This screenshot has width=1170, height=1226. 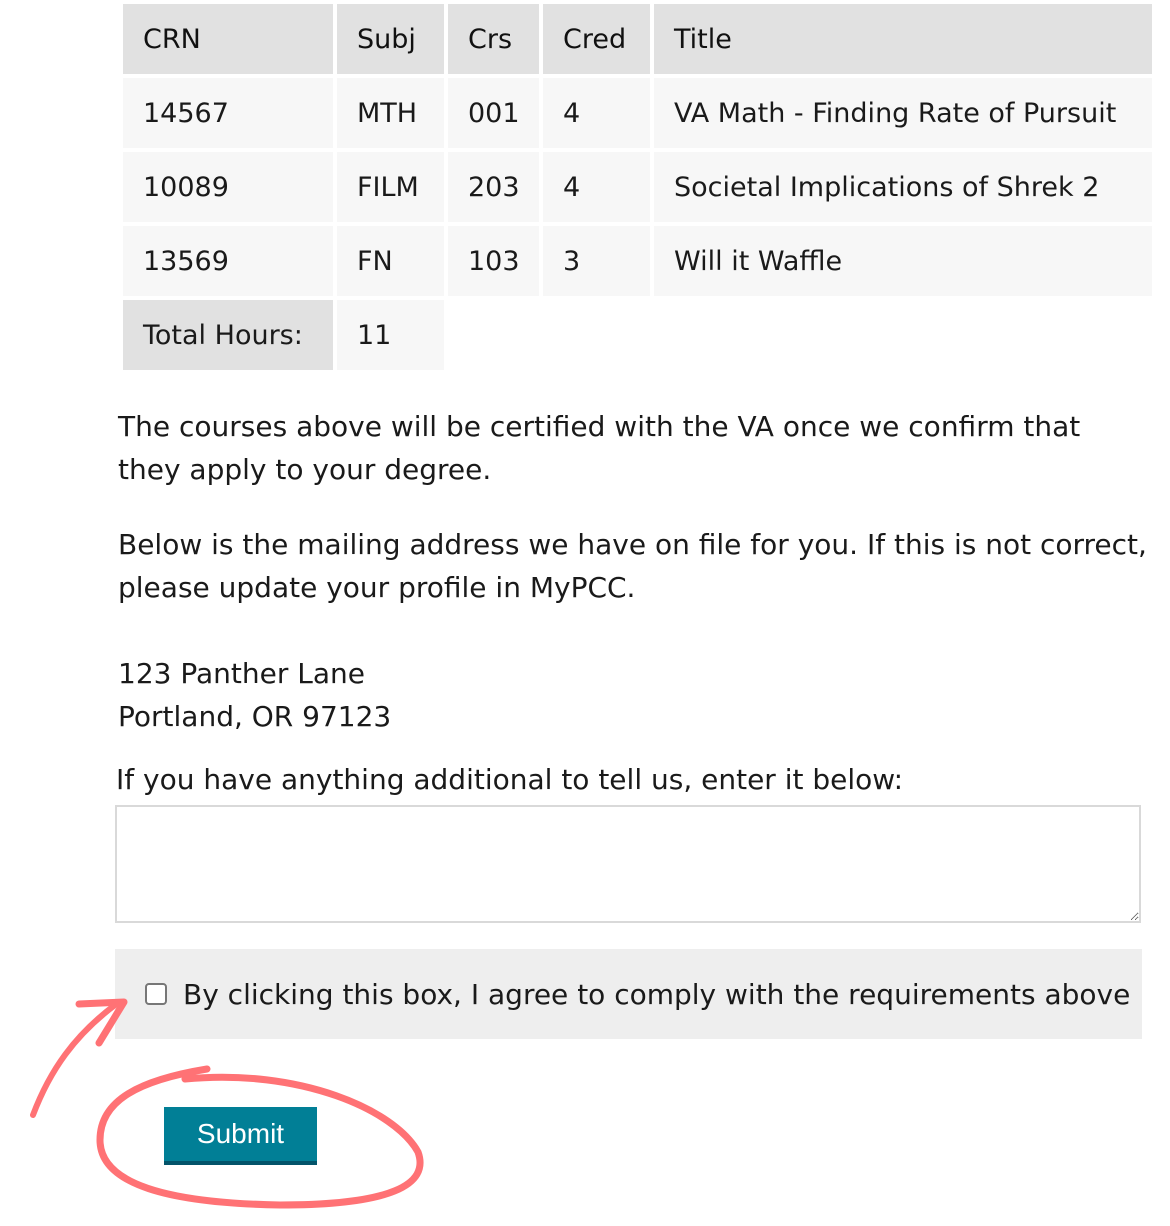 I want to click on arrow-annotation-icon, so click(x=79, y=1058).